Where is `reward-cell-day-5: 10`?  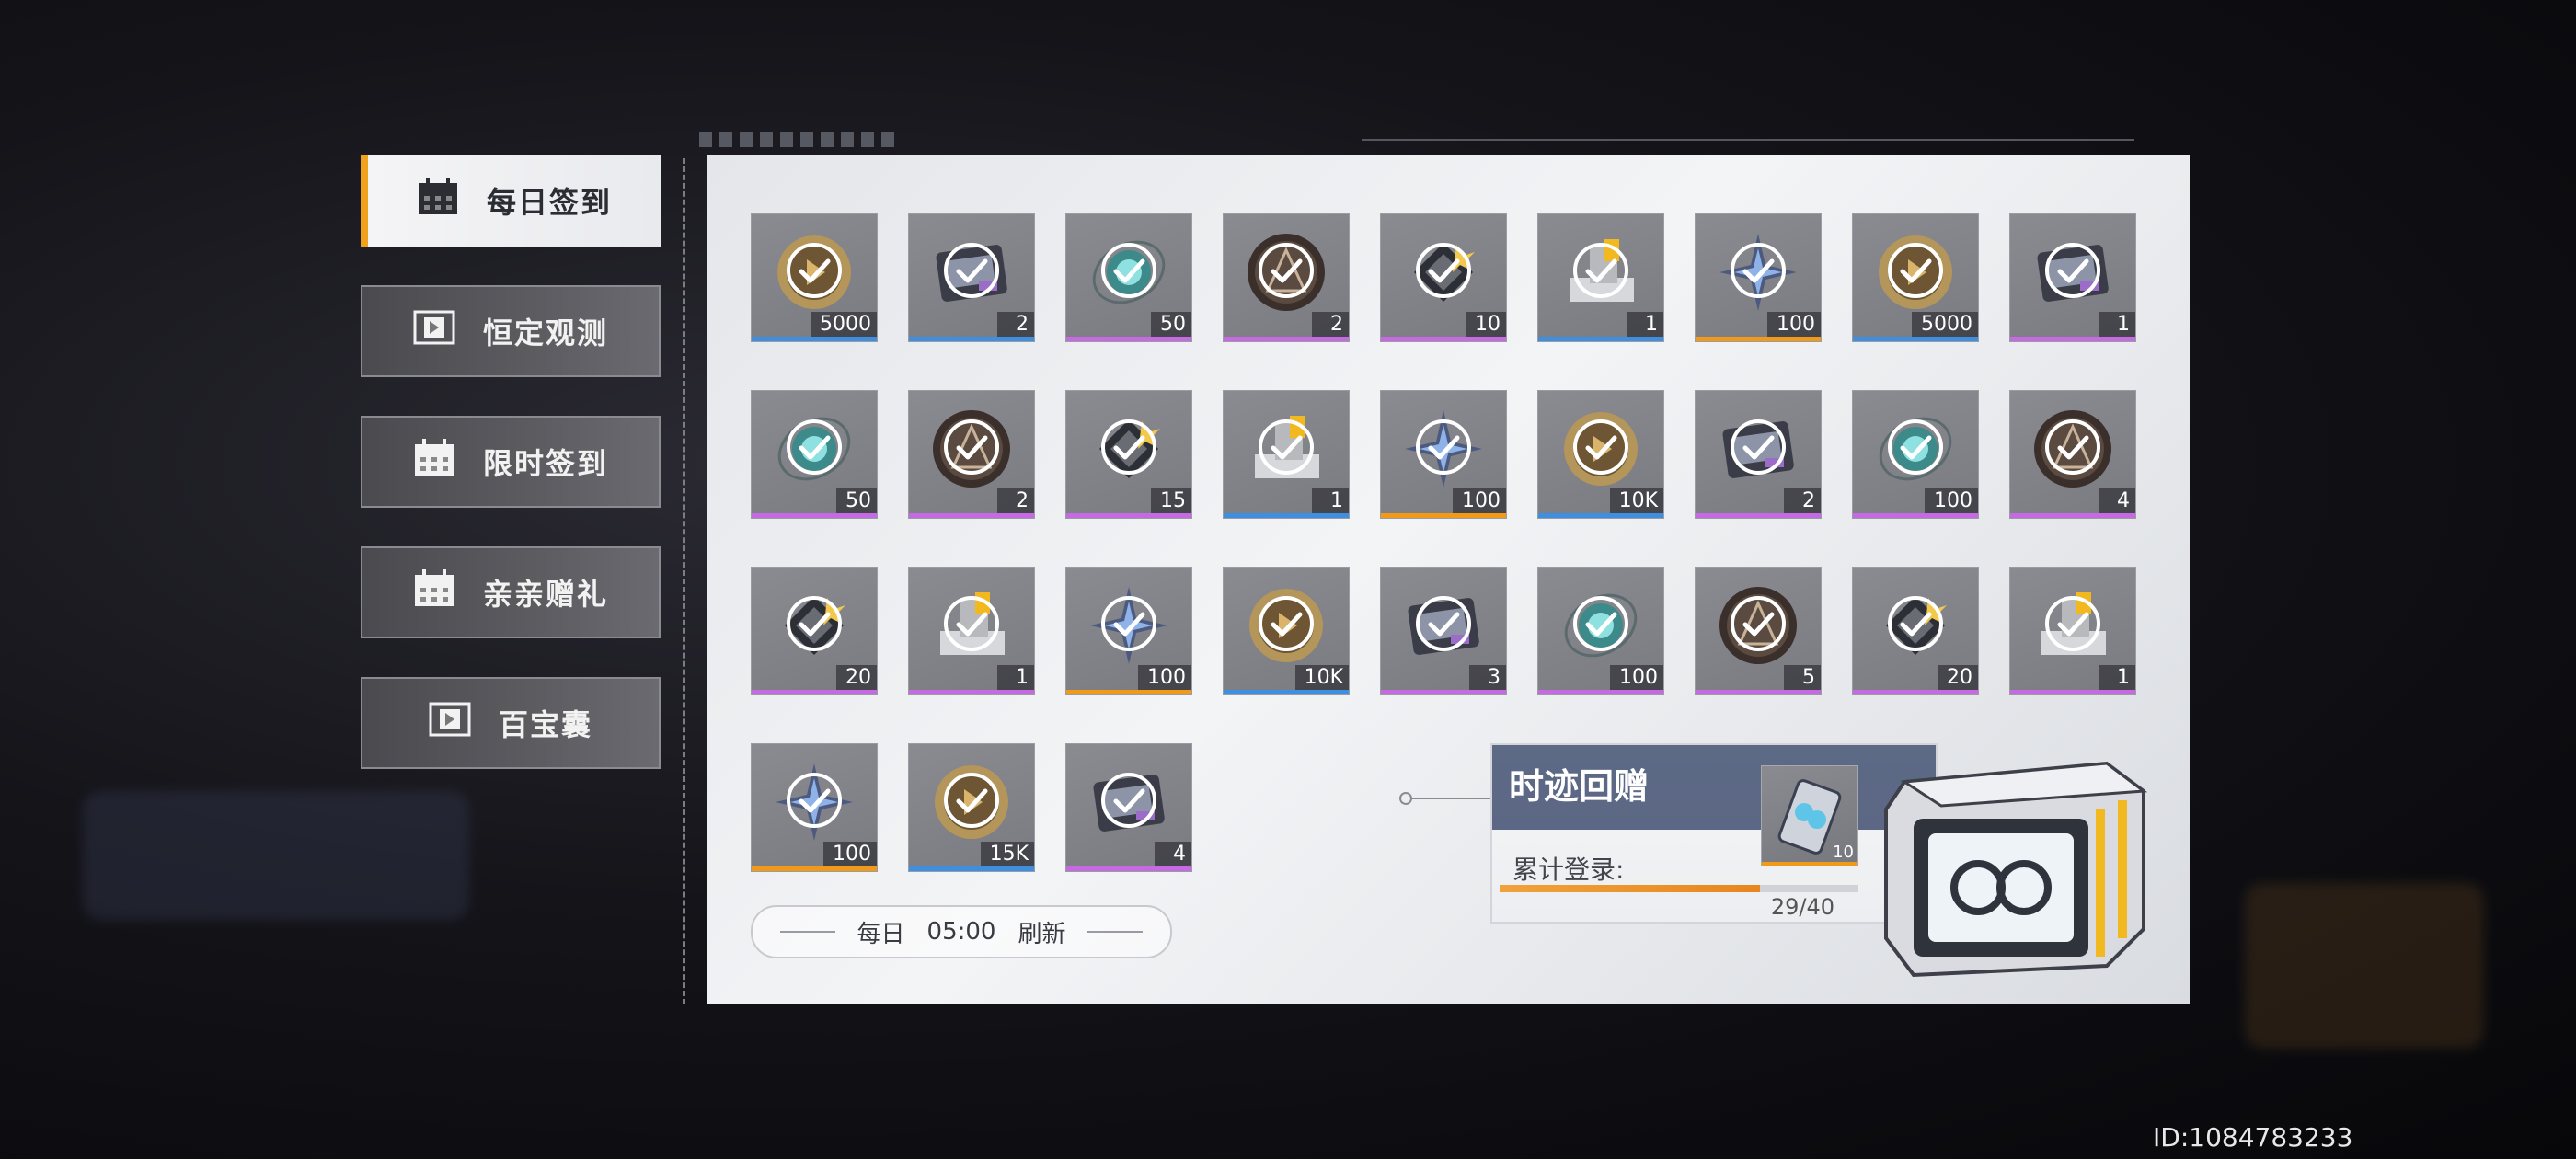 reward-cell-day-5: 10 is located at coordinates (1443, 277).